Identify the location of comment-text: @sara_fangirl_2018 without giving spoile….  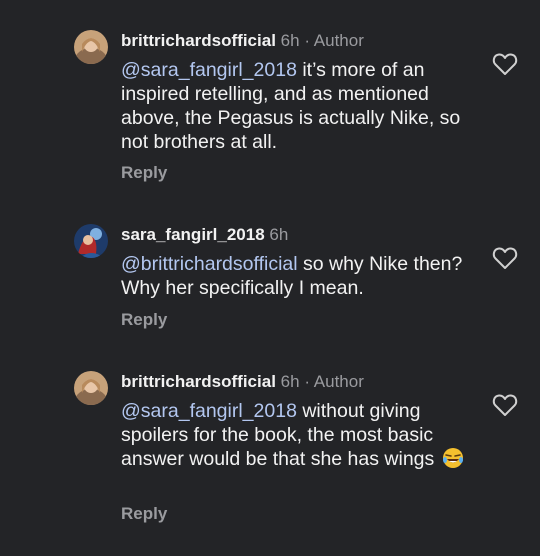
(301, 435).